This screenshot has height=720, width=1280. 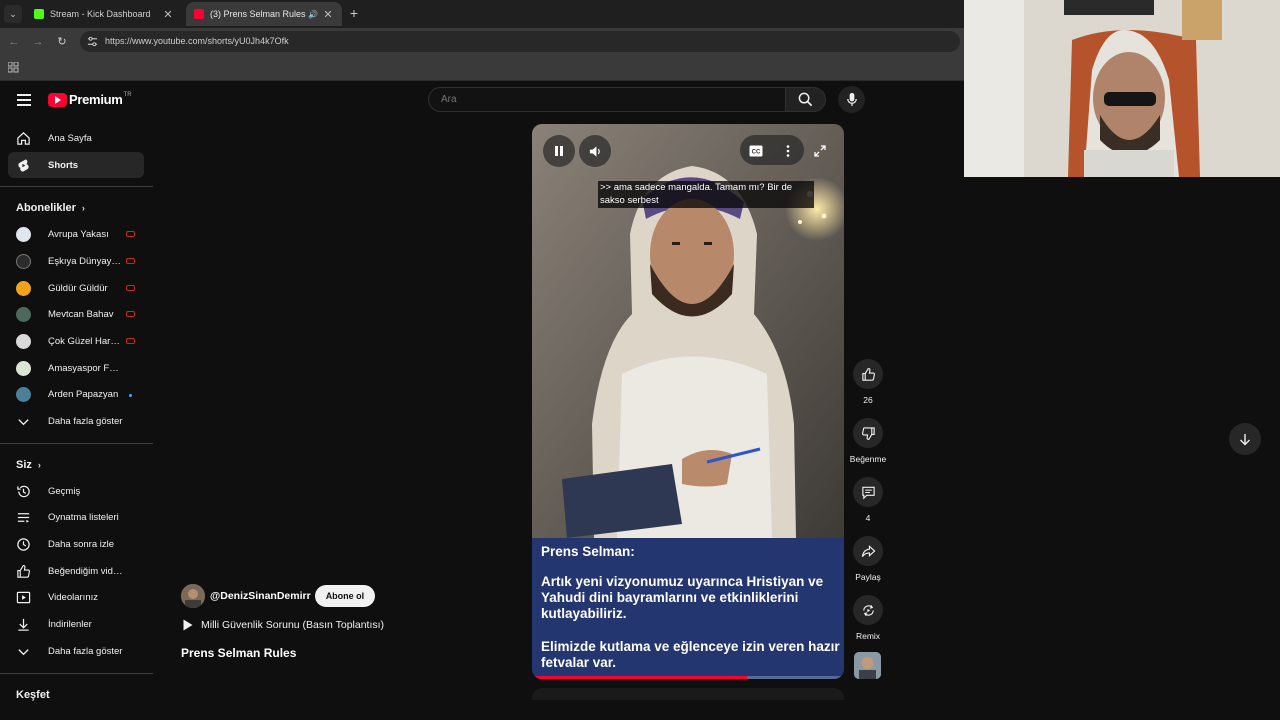 I want to click on subscriptions-title: Abonelikler, so click(x=46, y=208).